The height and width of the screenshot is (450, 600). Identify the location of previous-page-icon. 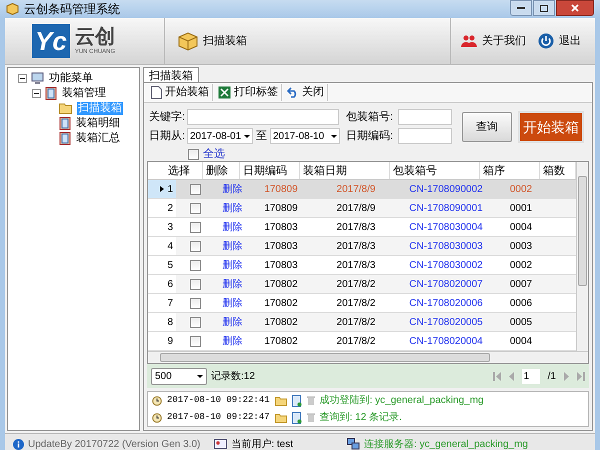
(511, 376).